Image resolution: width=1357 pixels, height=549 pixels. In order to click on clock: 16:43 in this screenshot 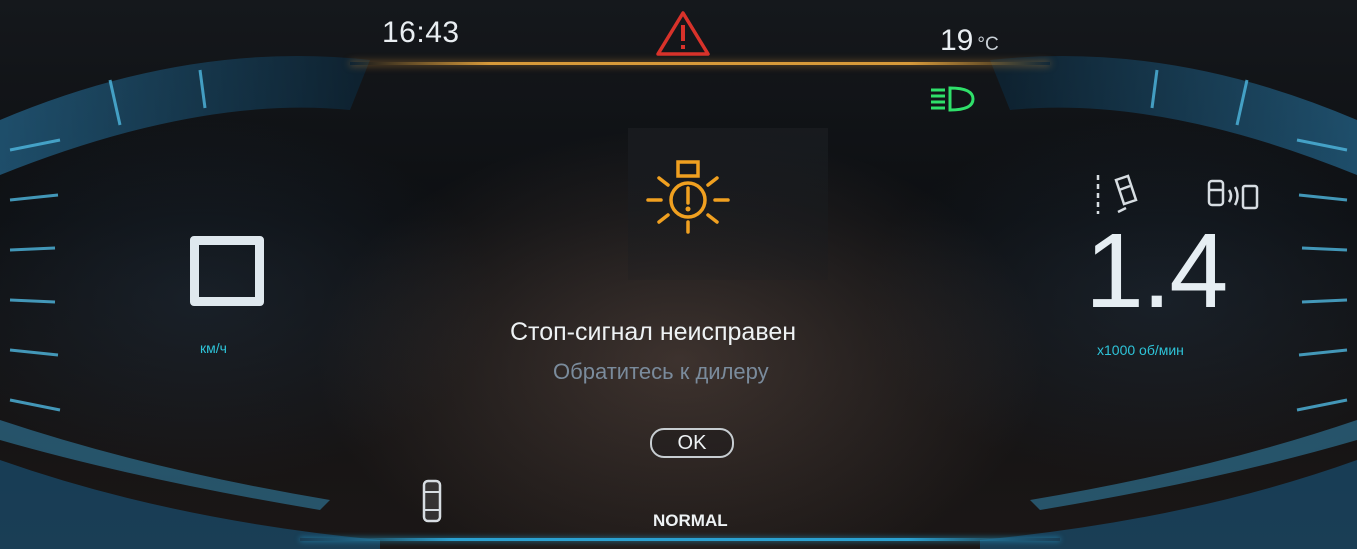, I will do `click(421, 32)`.